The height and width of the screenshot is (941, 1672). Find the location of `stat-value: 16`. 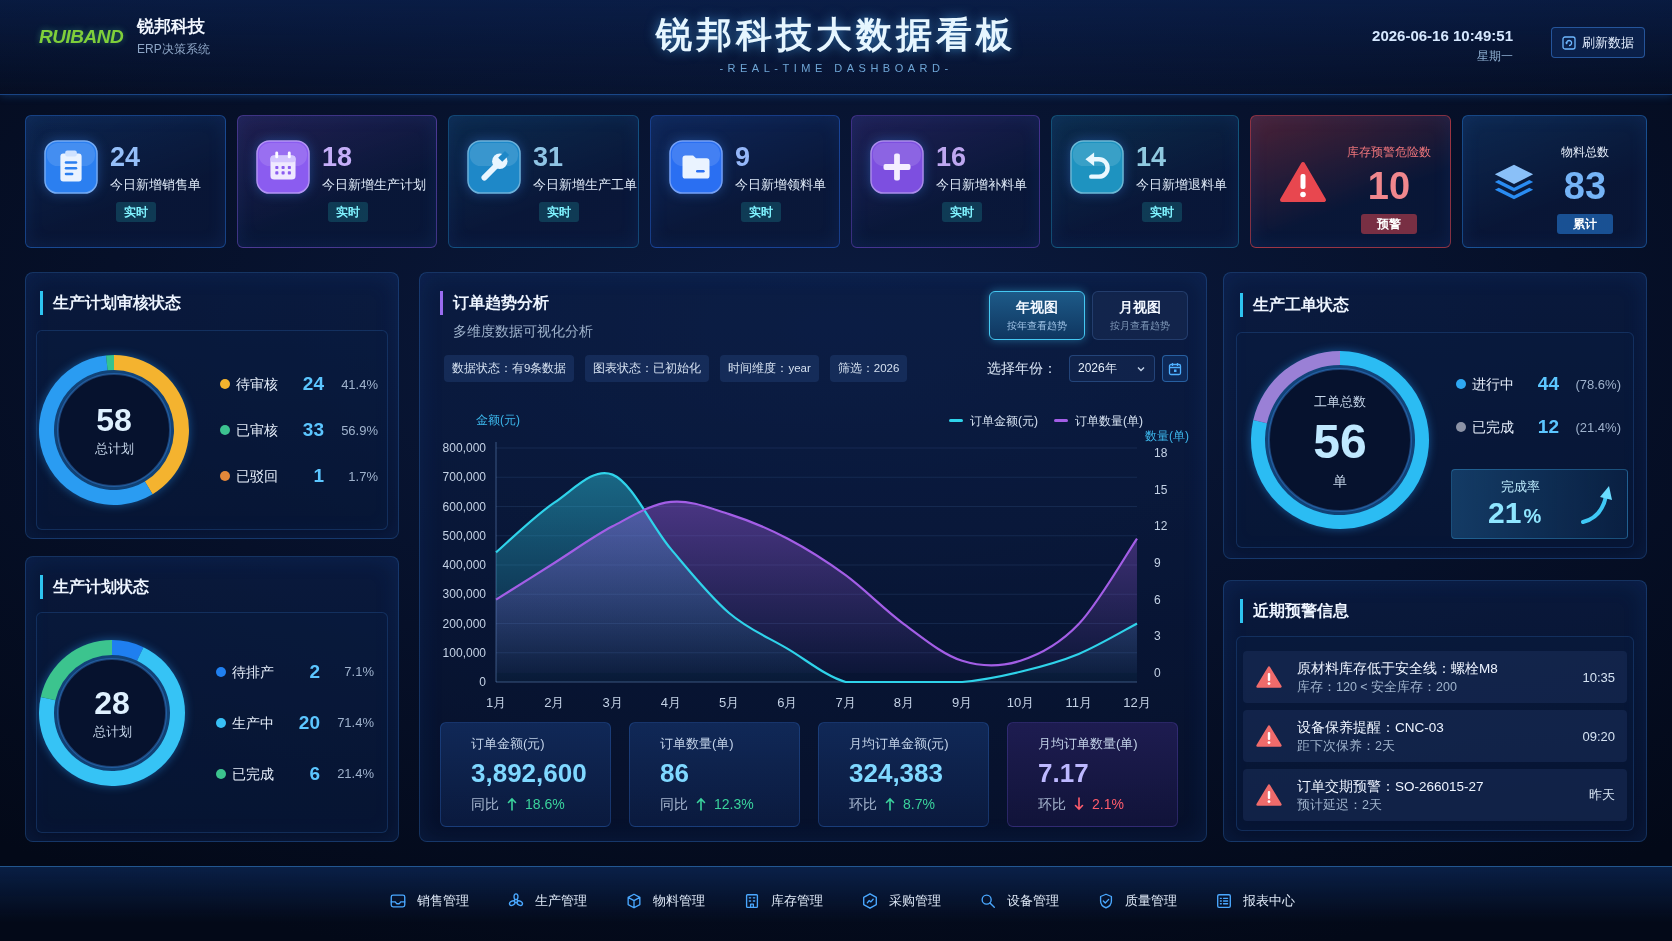

stat-value: 16 is located at coordinates (951, 157).